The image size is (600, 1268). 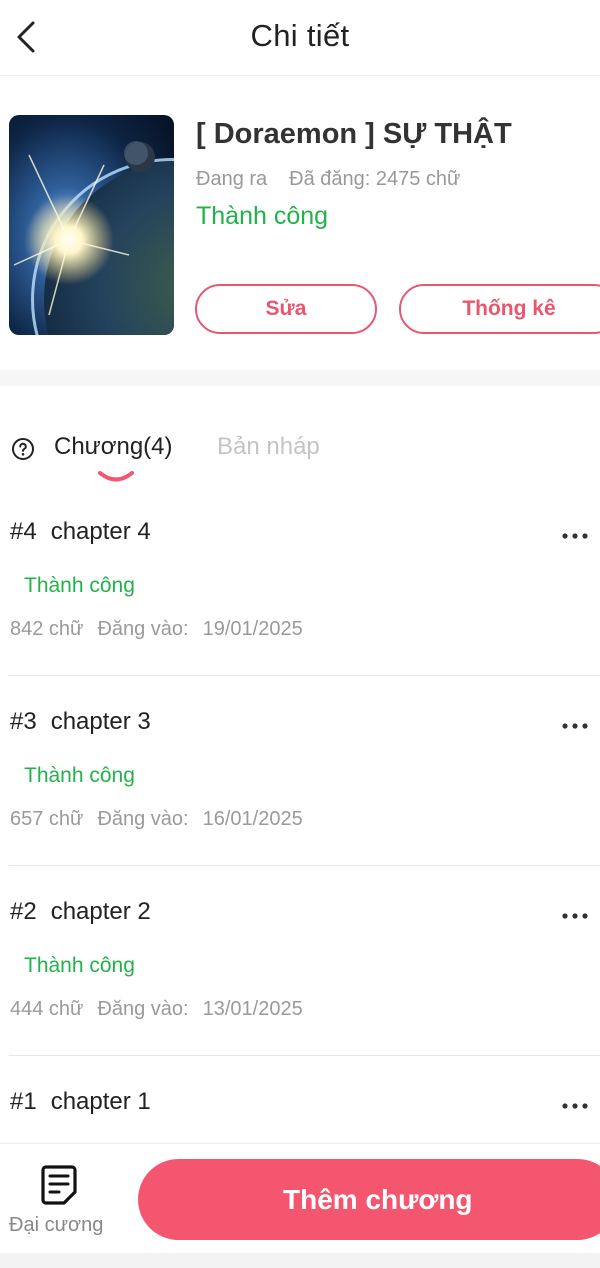 What do you see at coordinates (100, 721) in the screenshot?
I see `chapter-name: chapter 3` at bounding box center [100, 721].